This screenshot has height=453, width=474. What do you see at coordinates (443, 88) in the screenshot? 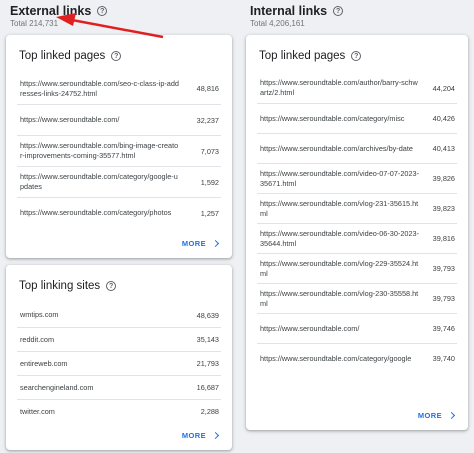
I see `row-value: 44,204` at bounding box center [443, 88].